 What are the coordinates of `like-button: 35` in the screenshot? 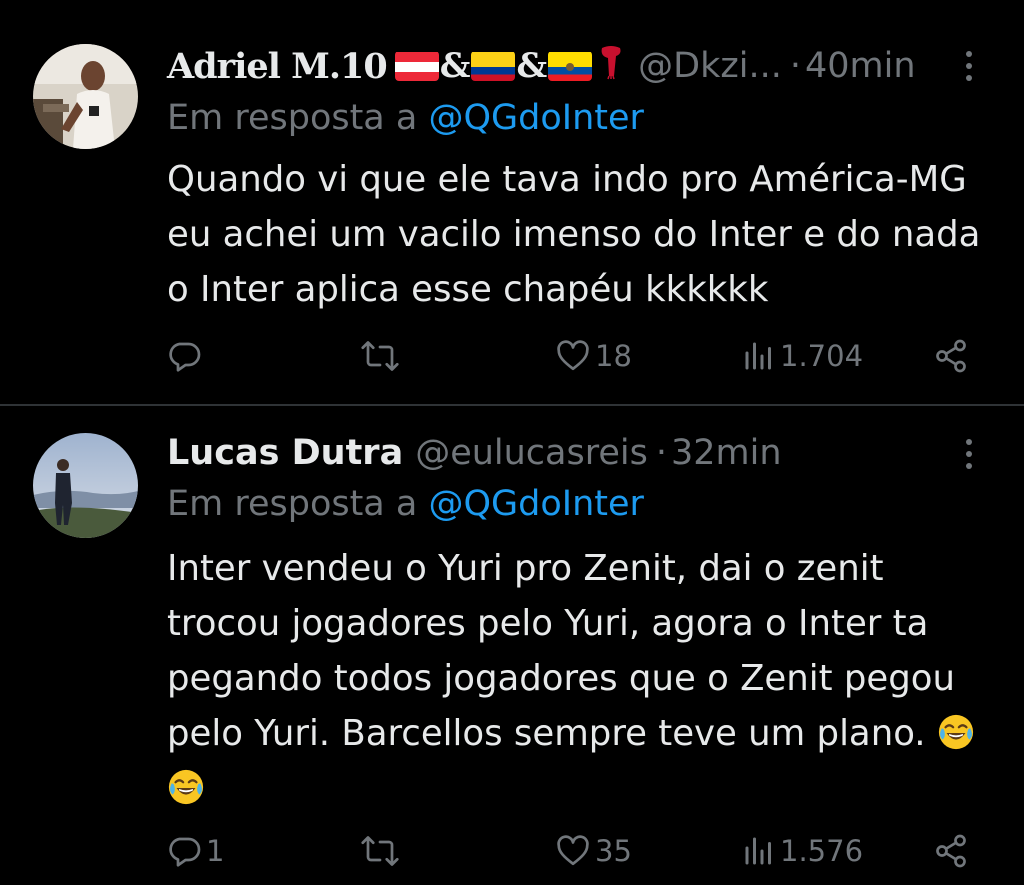 It's located at (593, 851).